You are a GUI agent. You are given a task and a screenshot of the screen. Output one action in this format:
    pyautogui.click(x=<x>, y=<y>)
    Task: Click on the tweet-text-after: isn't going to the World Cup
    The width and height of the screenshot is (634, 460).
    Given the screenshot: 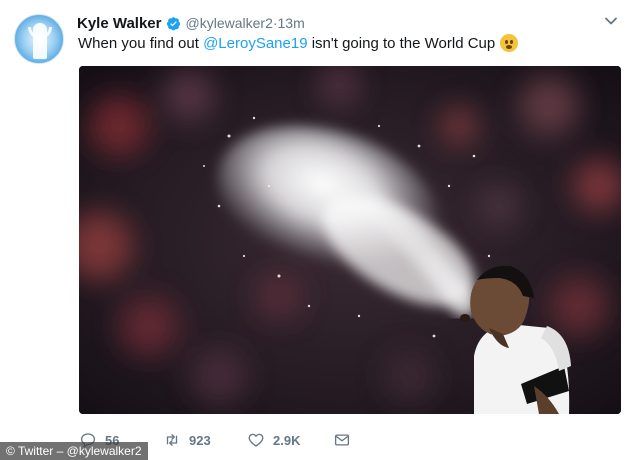 What is the action you would take?
    pyautogui.click(x=401, y=43)
    